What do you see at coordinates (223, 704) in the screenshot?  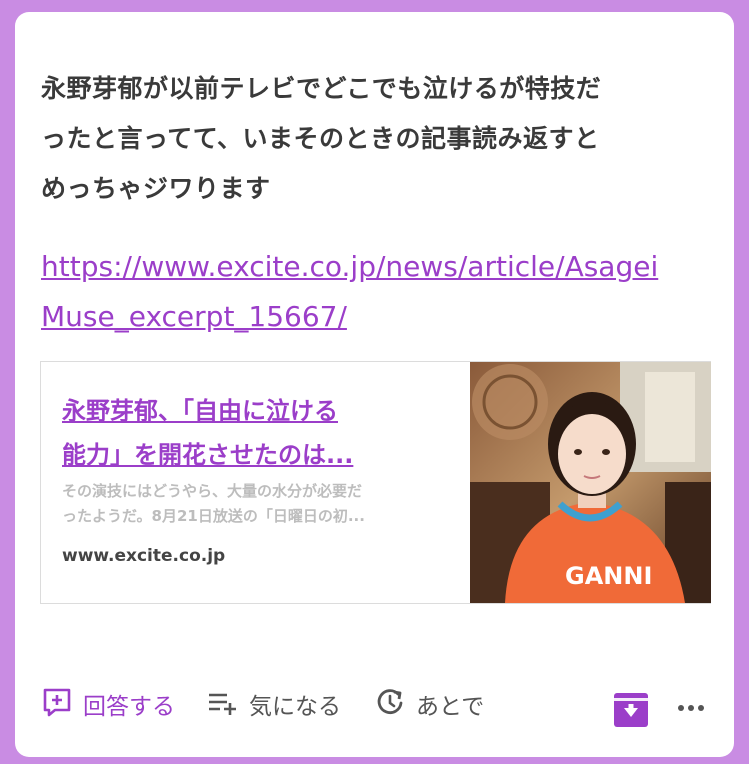 I see `playlist-add-icon` at bounding box center [223, 704].